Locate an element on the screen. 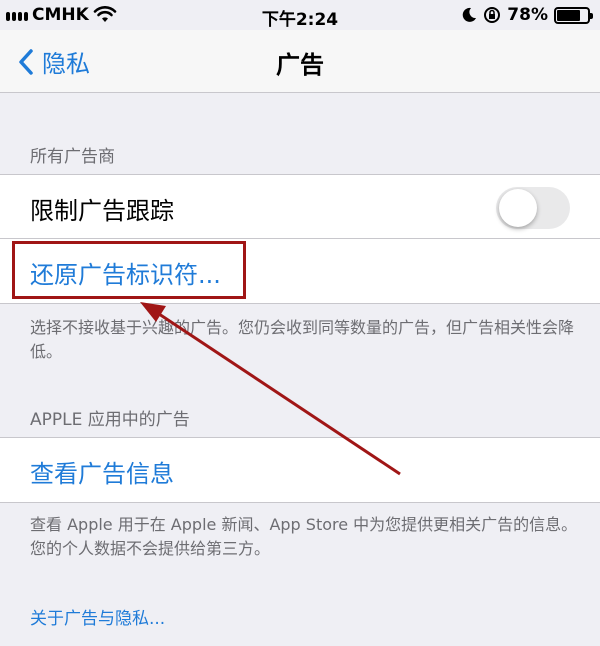  annotation-highlight-box is located at coordinates (129, 270).